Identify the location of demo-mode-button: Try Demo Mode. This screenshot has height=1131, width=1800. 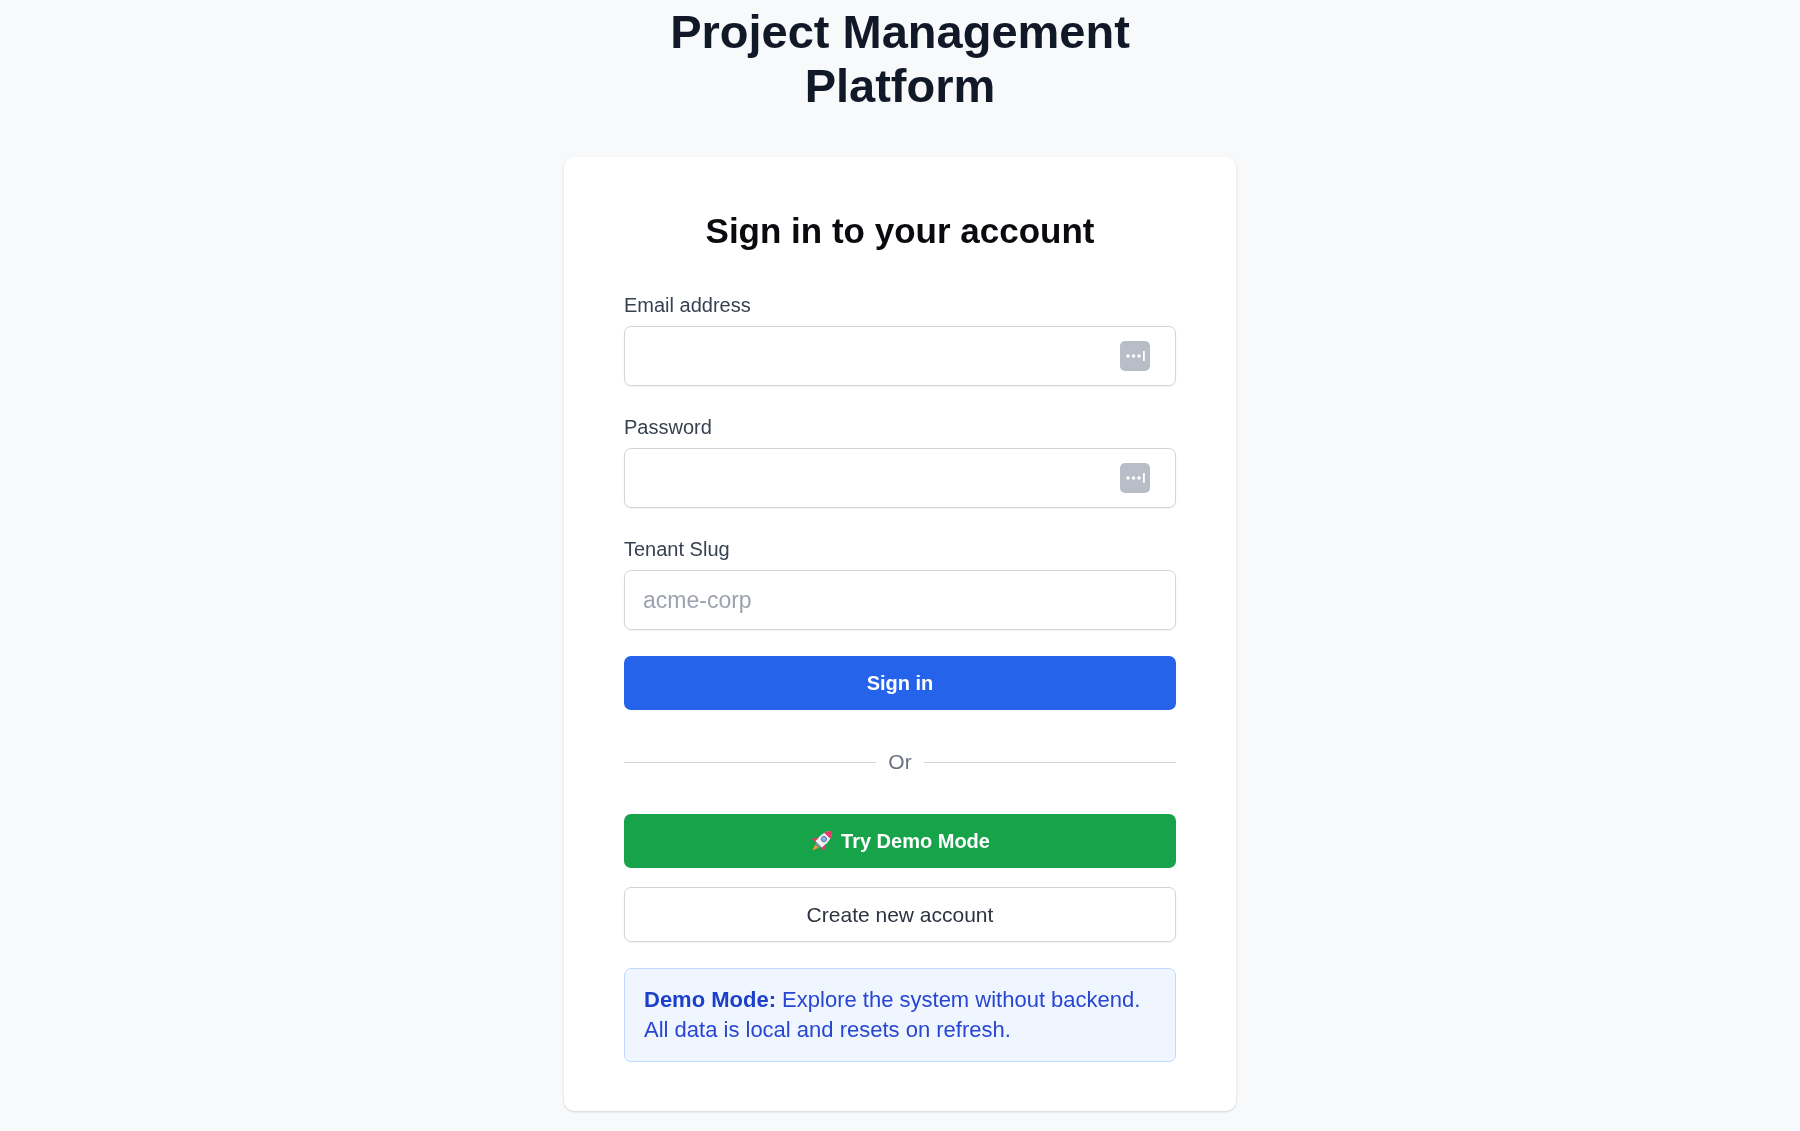
(900, 841).